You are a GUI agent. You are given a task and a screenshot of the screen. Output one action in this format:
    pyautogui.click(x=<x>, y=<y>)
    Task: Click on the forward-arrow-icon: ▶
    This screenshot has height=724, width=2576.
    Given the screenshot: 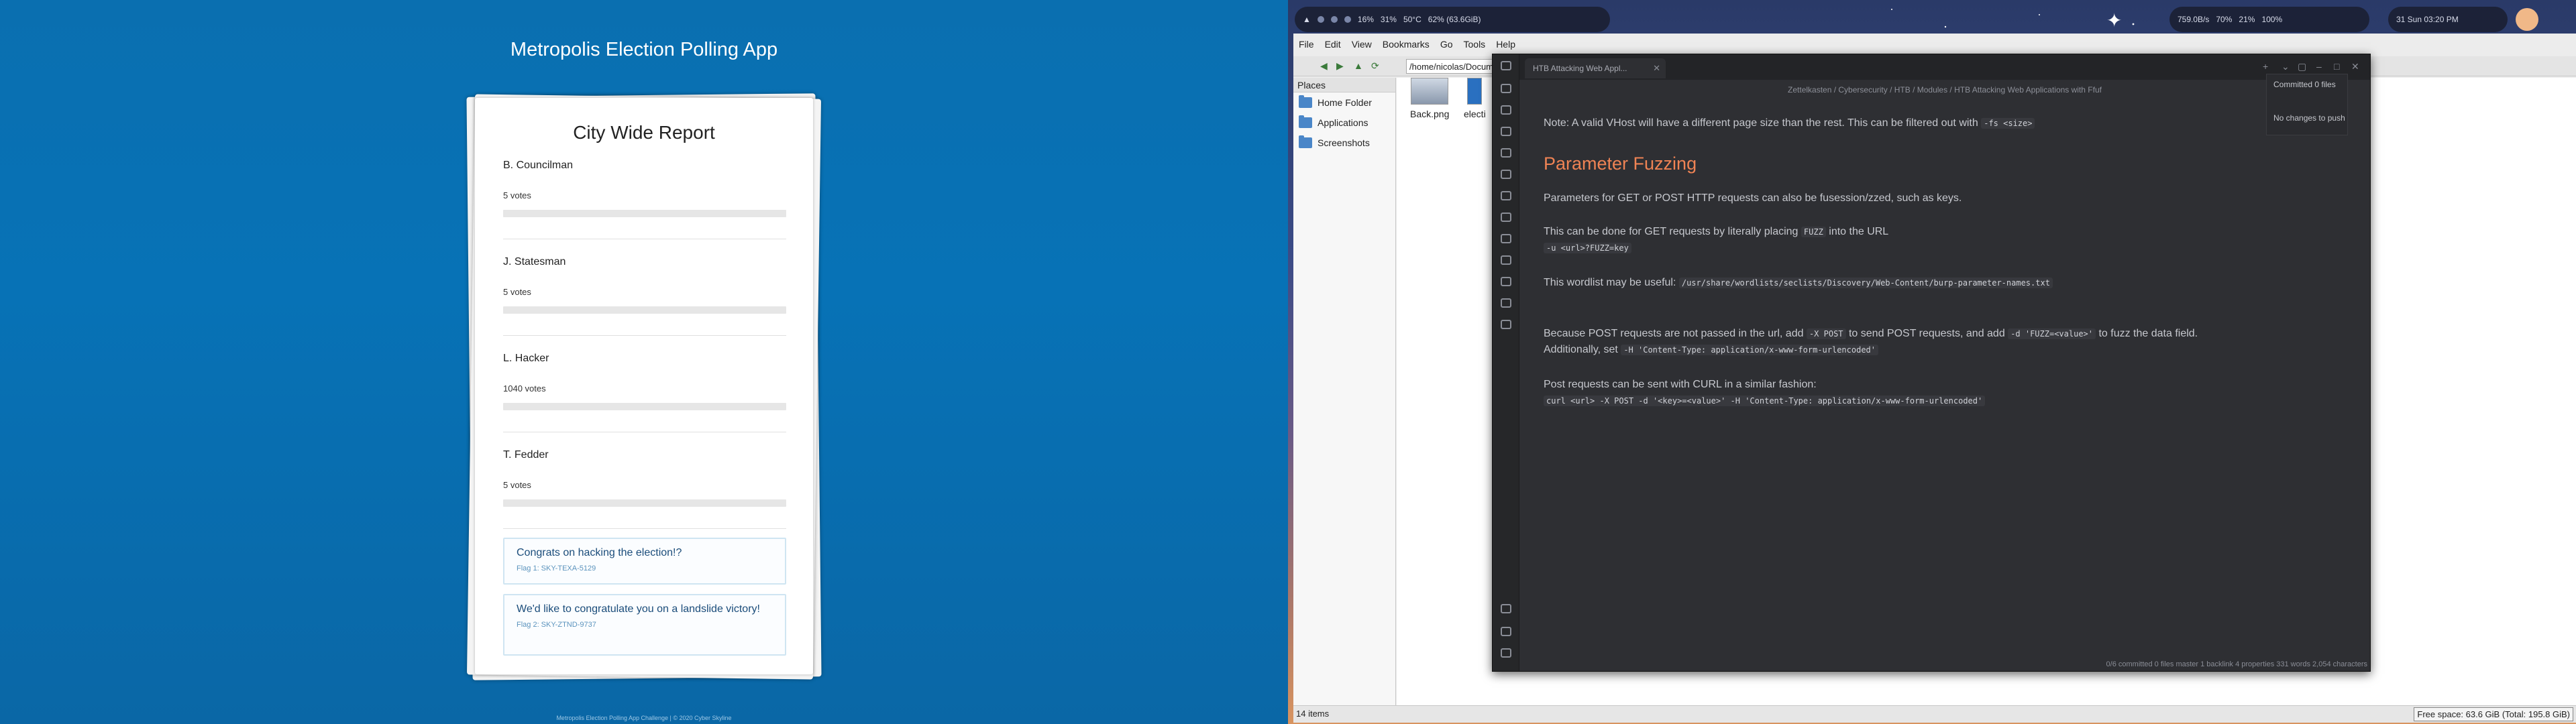 What is the action you would take?
    pyautogui.click(x=1340, y=66)
    